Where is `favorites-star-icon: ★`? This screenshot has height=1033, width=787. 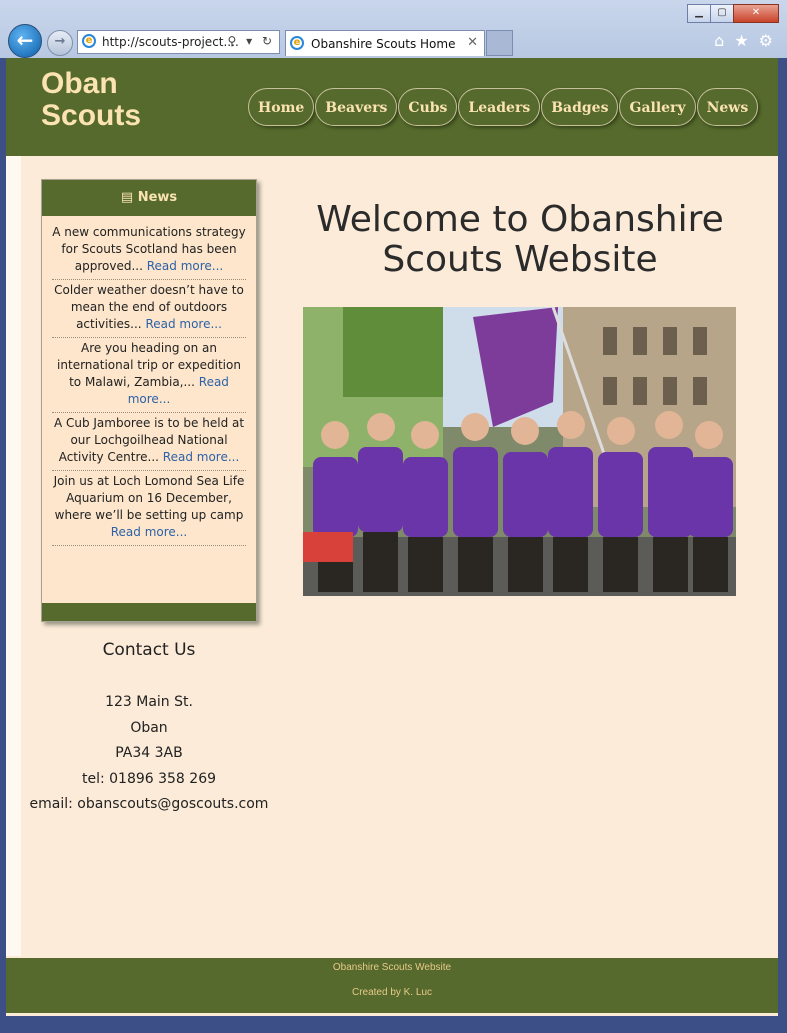
favorites-star-icon: ★ is located at coordinates (741, 40).